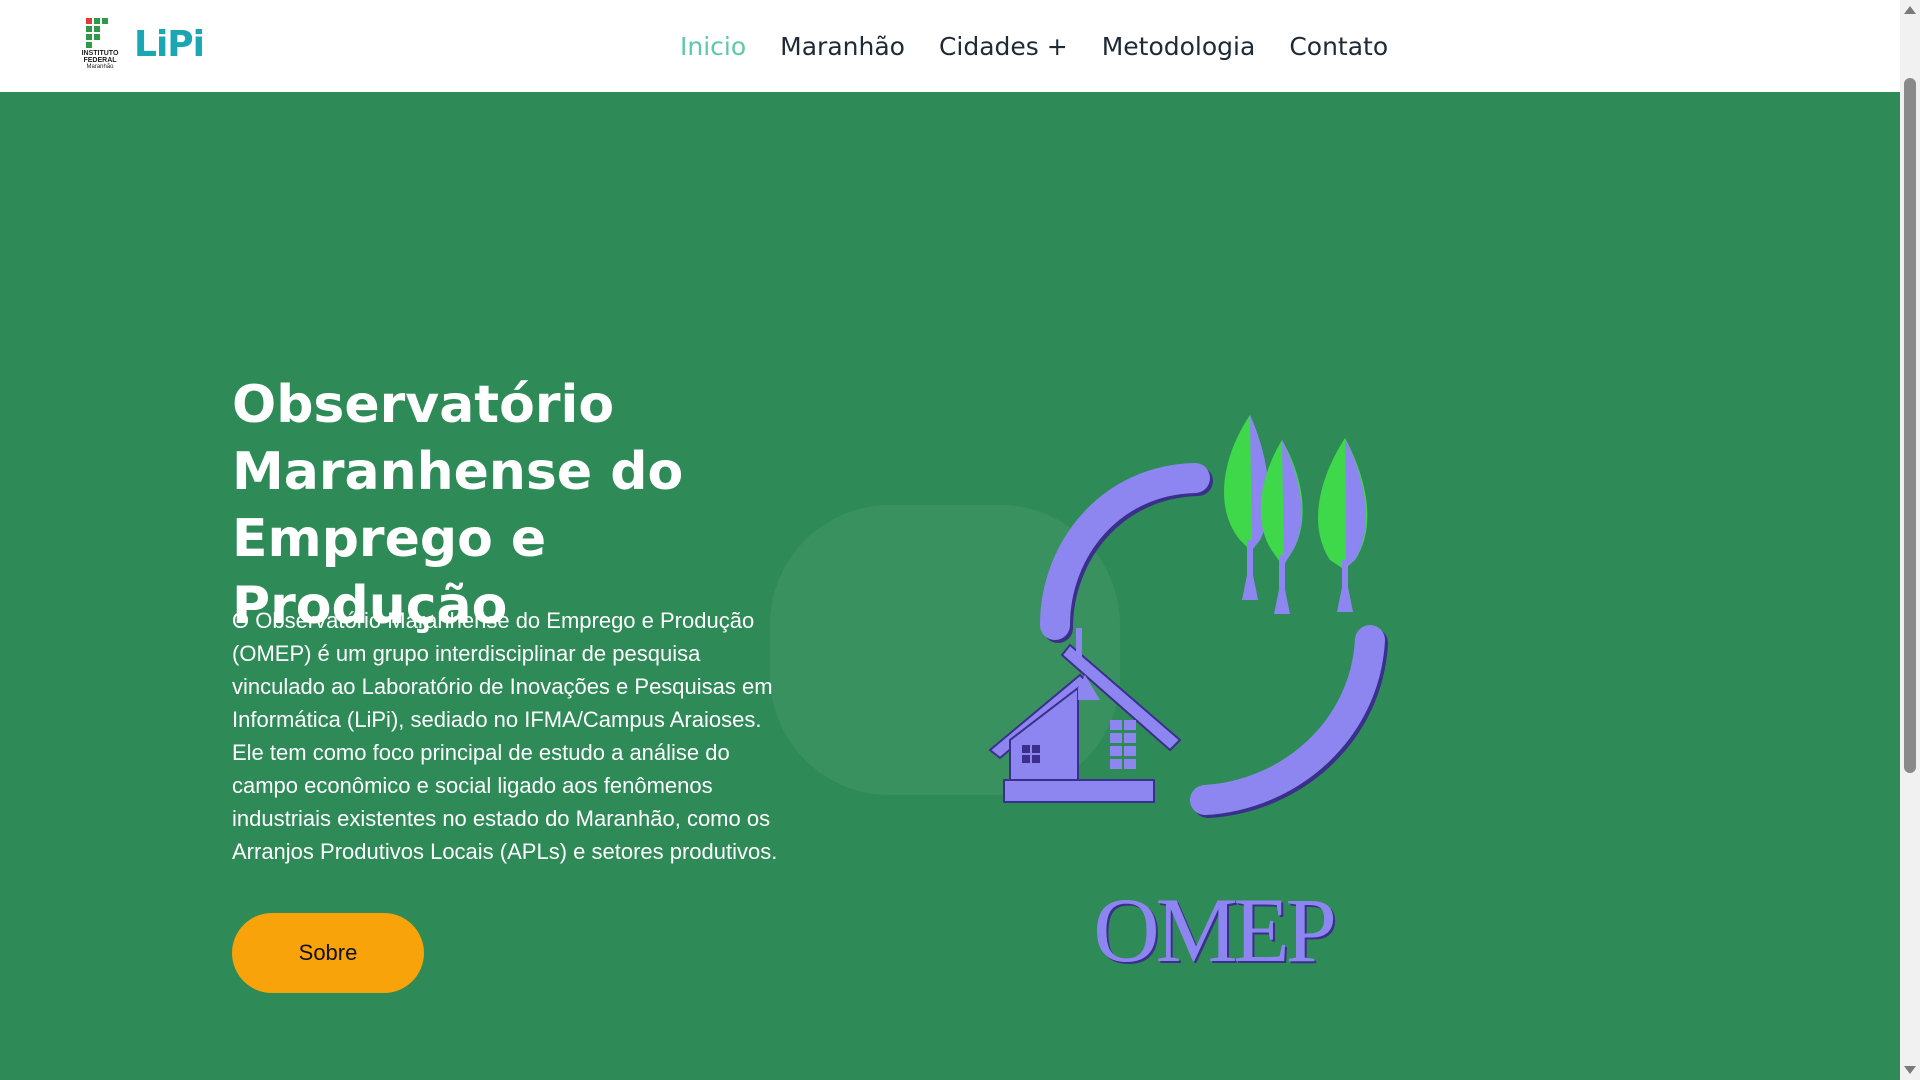 The image size is (1920, 1080). What do you see at coordinates (1338, 46) in the screenshot?
I see `nav-item-contato: Contato` at bounding box center [1338, 46].